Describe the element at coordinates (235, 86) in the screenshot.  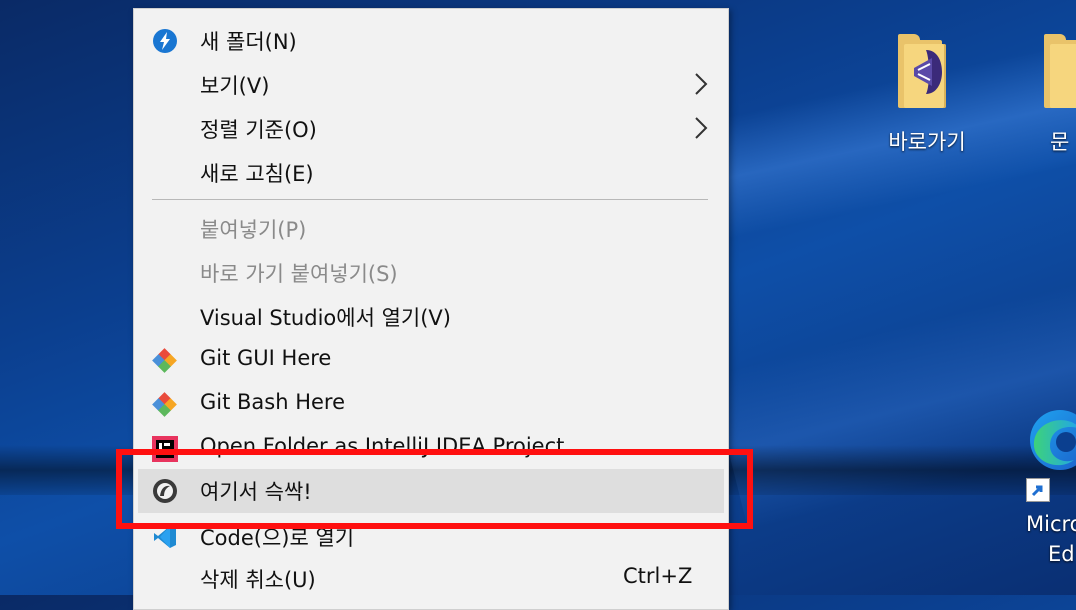
I see `menu-item-label: 보기(V)` at that location.